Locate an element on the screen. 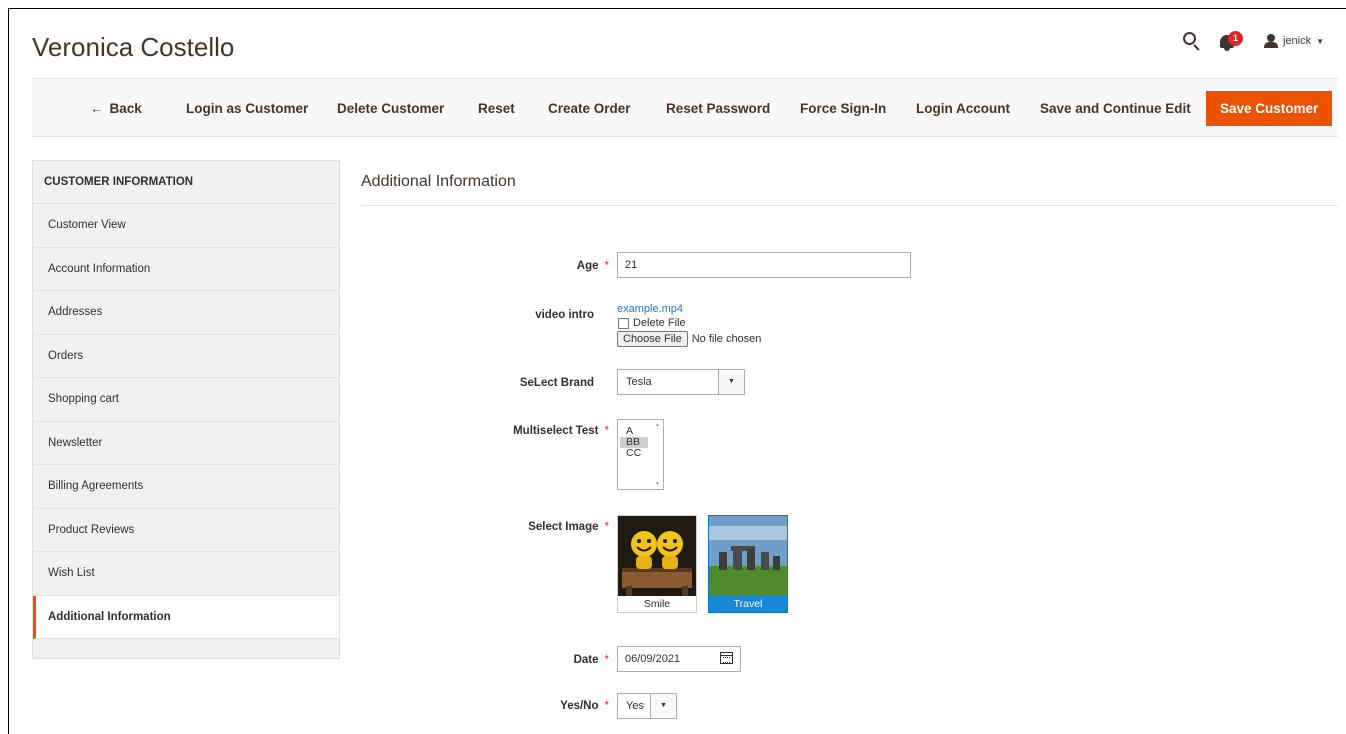 The width and height of the screenshot is (1346, 734). delete-customer-button: Delete Customer is located at coordinates (390, 109).